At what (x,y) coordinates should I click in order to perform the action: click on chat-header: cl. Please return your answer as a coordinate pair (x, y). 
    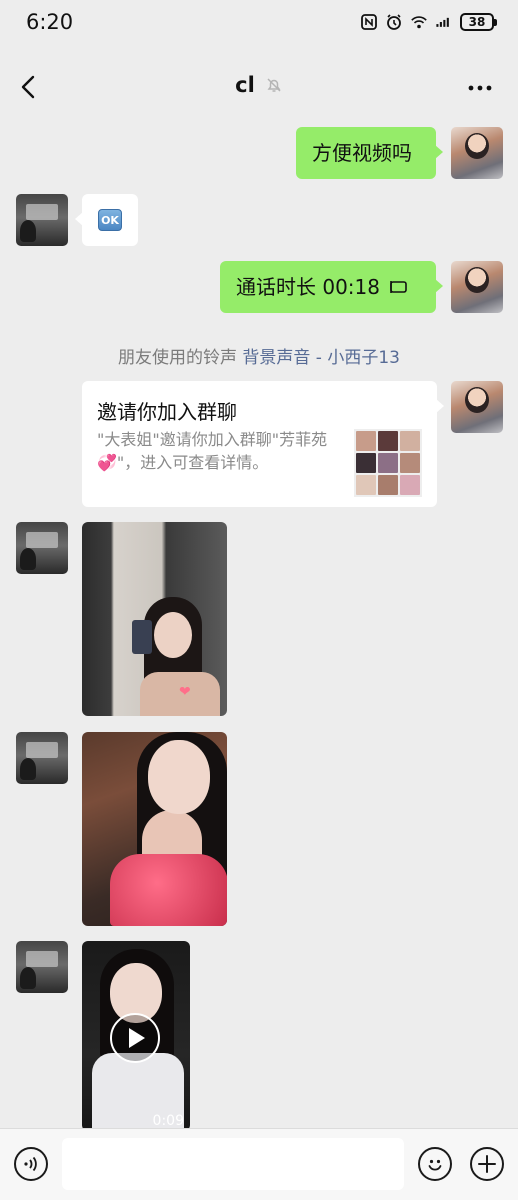
    Looking at the image, I should click on (259, 87).